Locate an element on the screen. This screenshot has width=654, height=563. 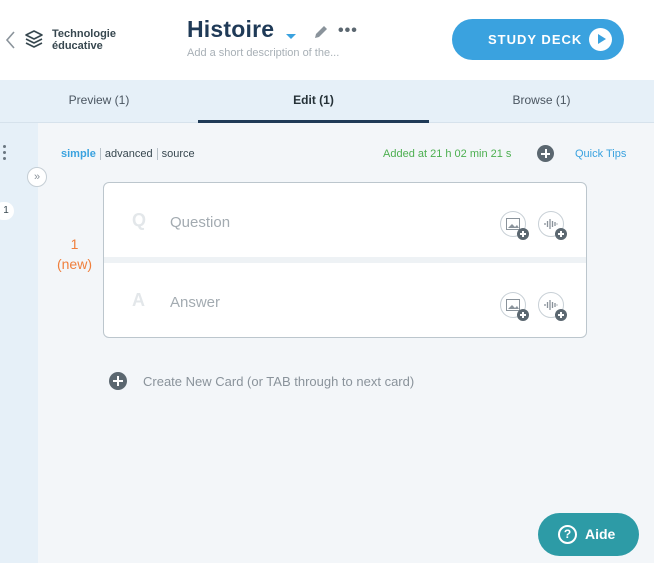
drag-handle-icon is located at coordinates (4, 154).